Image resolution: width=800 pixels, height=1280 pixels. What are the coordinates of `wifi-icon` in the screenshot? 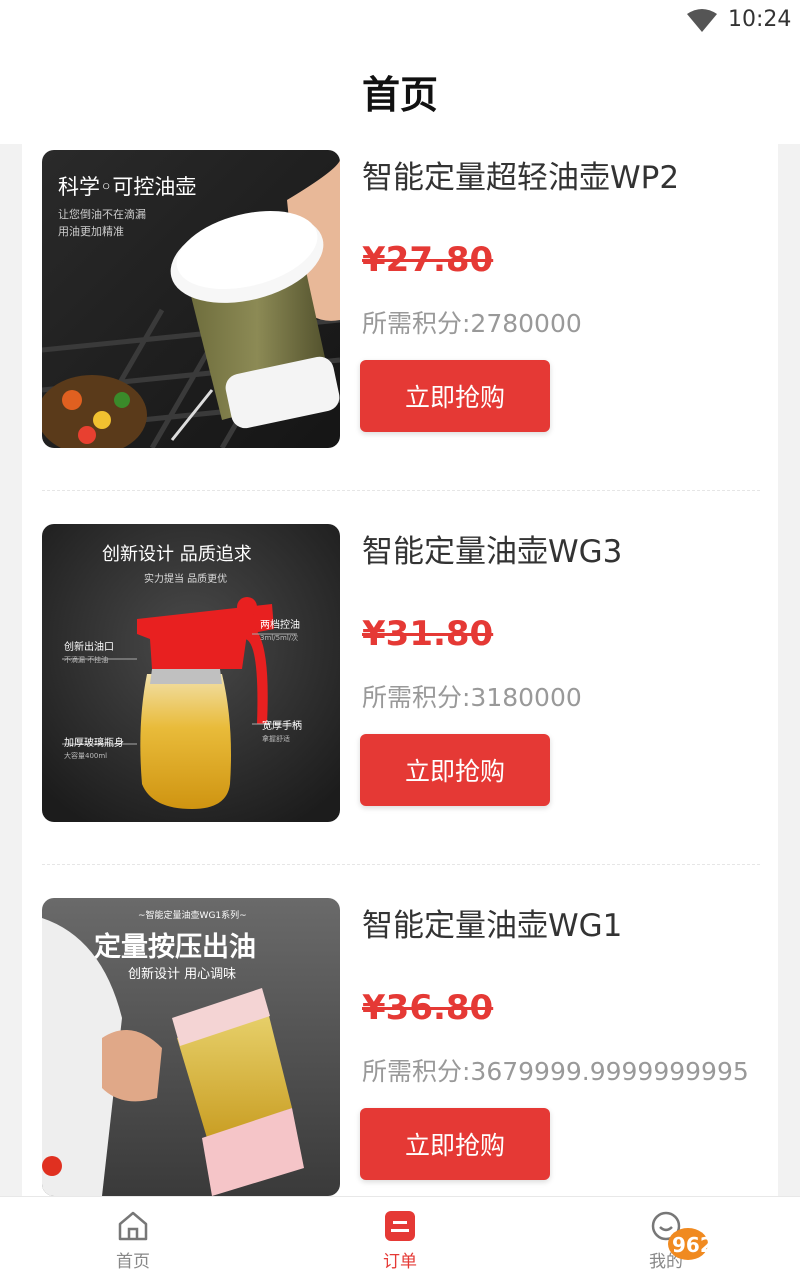 It's located at (702, 20).